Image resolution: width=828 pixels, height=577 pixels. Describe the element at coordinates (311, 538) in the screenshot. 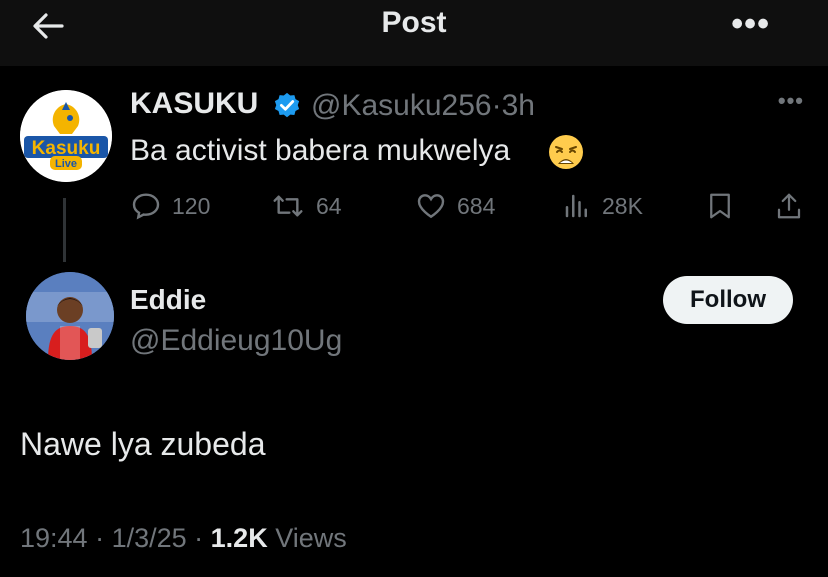

I see `reply-views-label: Views` at that location.